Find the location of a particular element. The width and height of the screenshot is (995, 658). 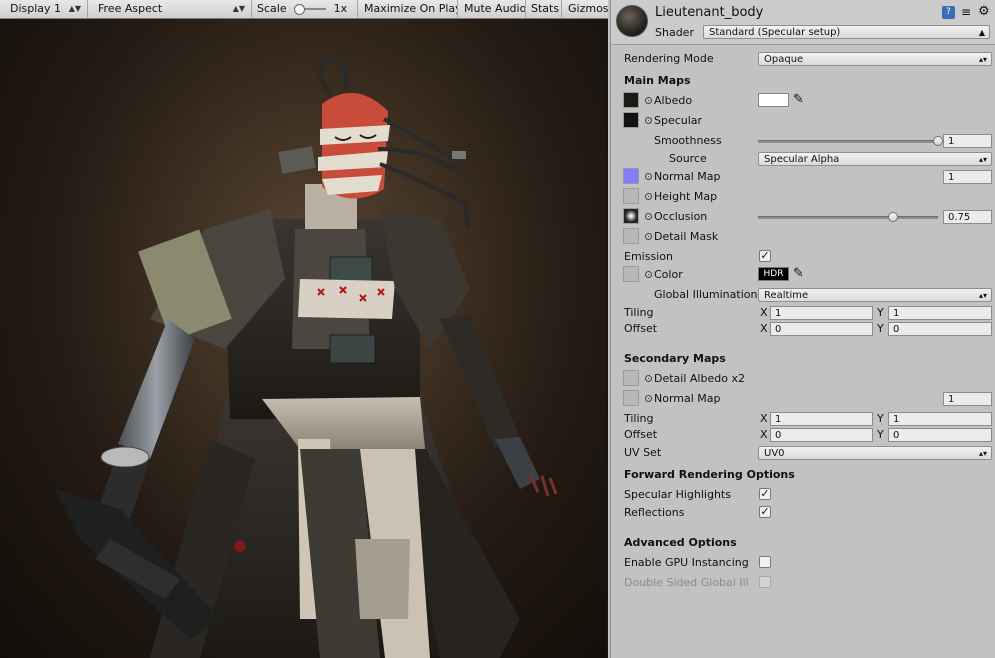

rendering-mode-label: Rendering Mode is located at coordinates (669, 58).